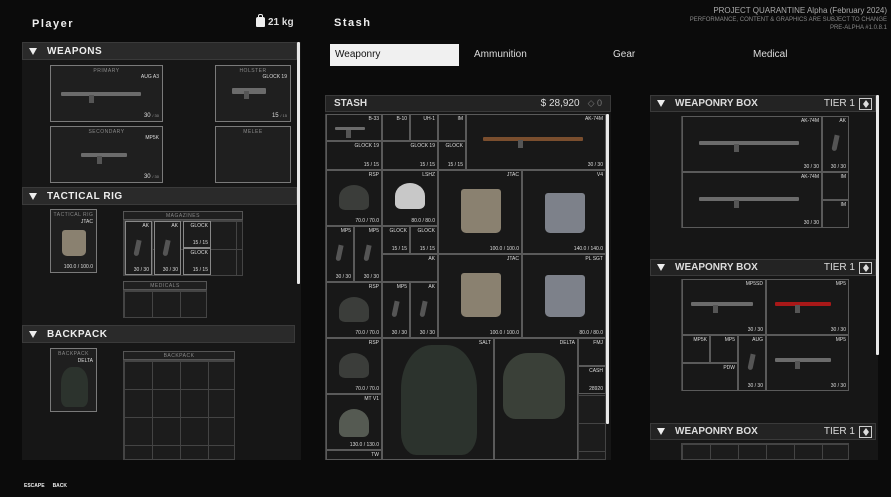  What do you see at coordinates (73, 215) in the screenshot?
I see `tactical-rig-label: TACTICAL RIG` at bounding box center [73, 215].